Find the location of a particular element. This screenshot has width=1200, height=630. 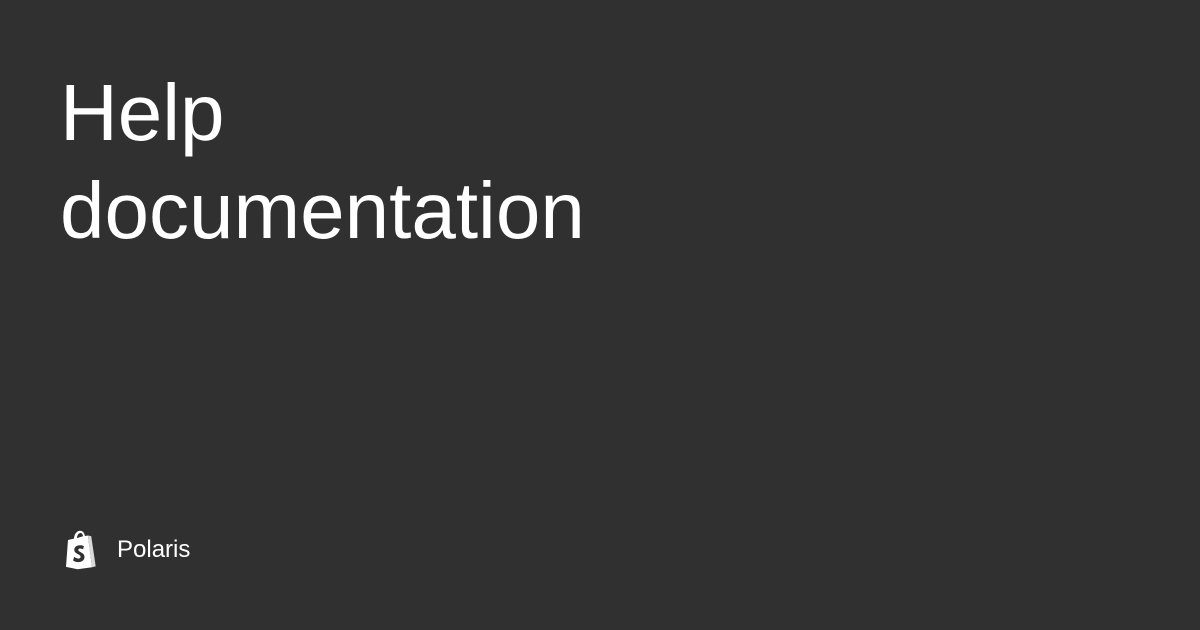

brand-lockup: Polaris is located at coordinates (125, 550).